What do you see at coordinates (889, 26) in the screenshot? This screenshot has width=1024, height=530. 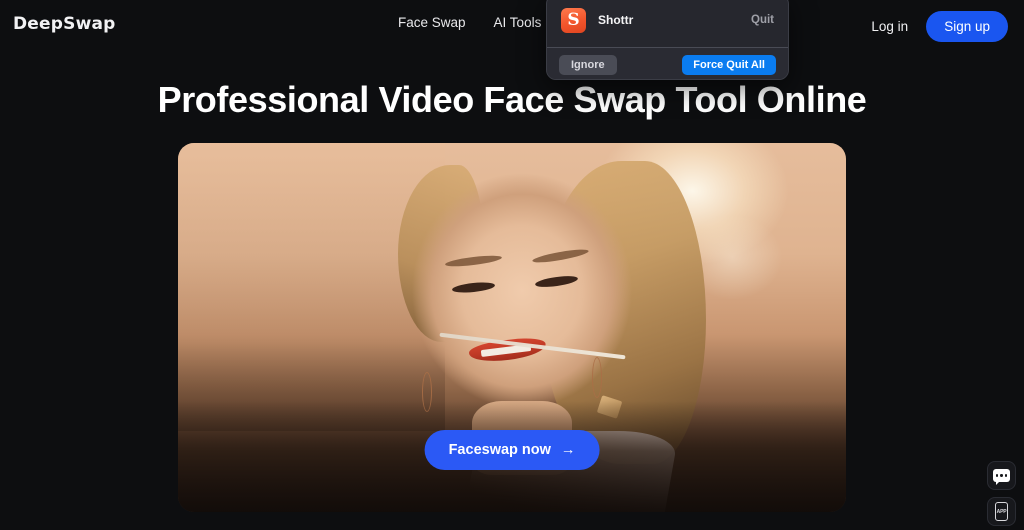 I see `login-link: Log in` at bounding box center [889, 26].